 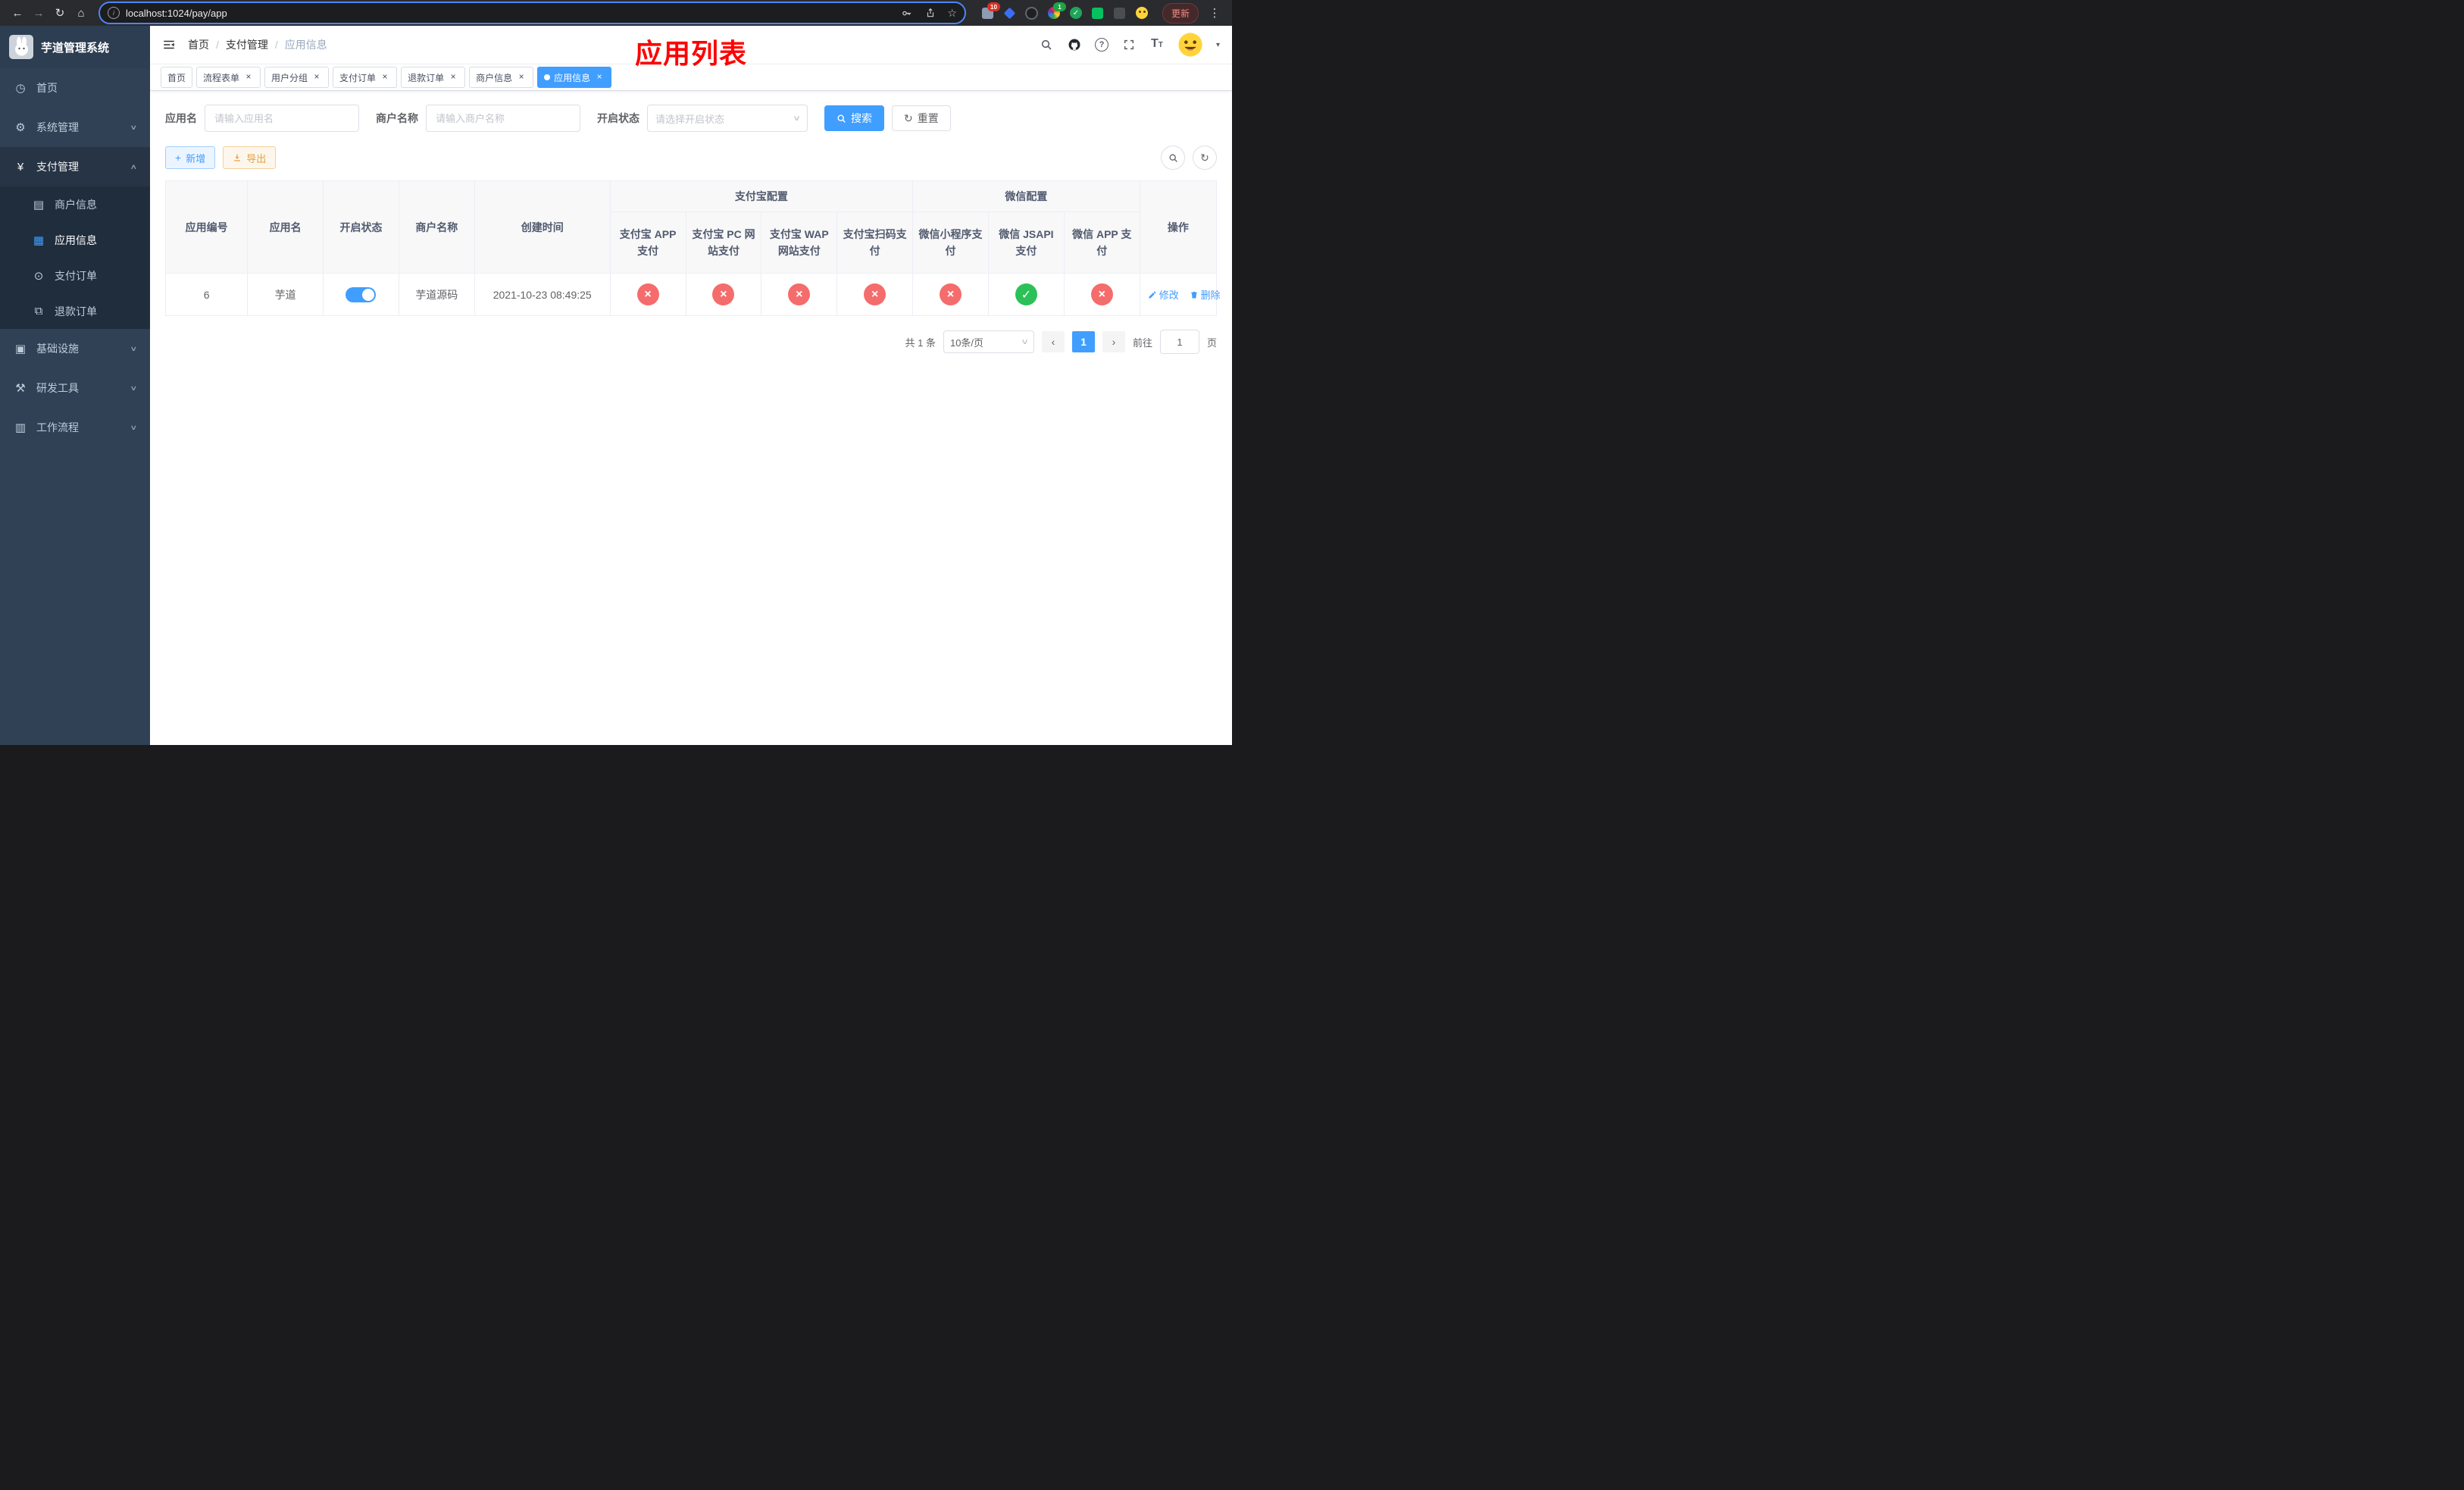 I want to click on breadcrumb-item: 支付管理, so click(x=247, y=44).